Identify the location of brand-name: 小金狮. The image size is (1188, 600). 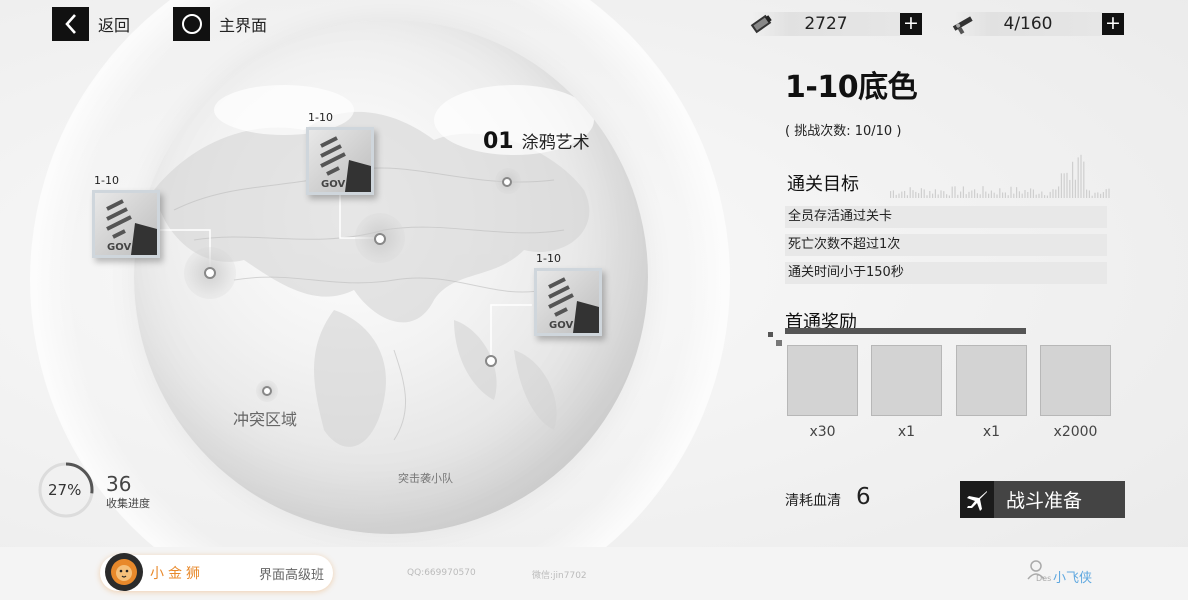
(177, 574).